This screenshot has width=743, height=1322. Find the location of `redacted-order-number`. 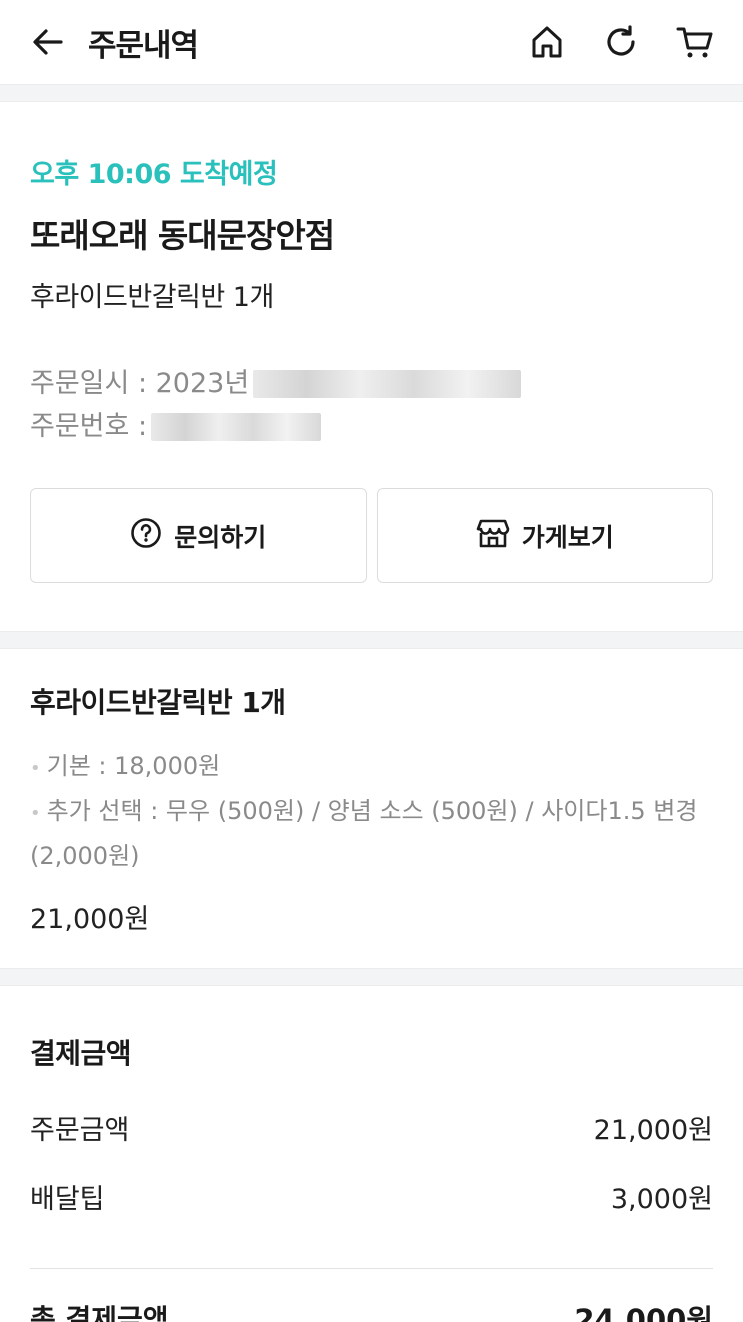

redacted-order-number is located at coordinates (236, 426).